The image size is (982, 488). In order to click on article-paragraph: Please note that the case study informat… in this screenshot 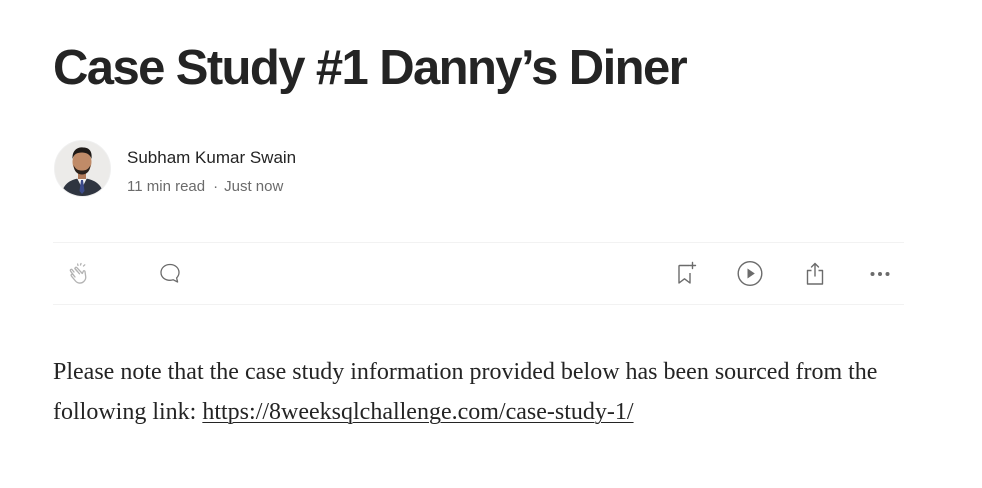, I will do `click(478, 392)`.